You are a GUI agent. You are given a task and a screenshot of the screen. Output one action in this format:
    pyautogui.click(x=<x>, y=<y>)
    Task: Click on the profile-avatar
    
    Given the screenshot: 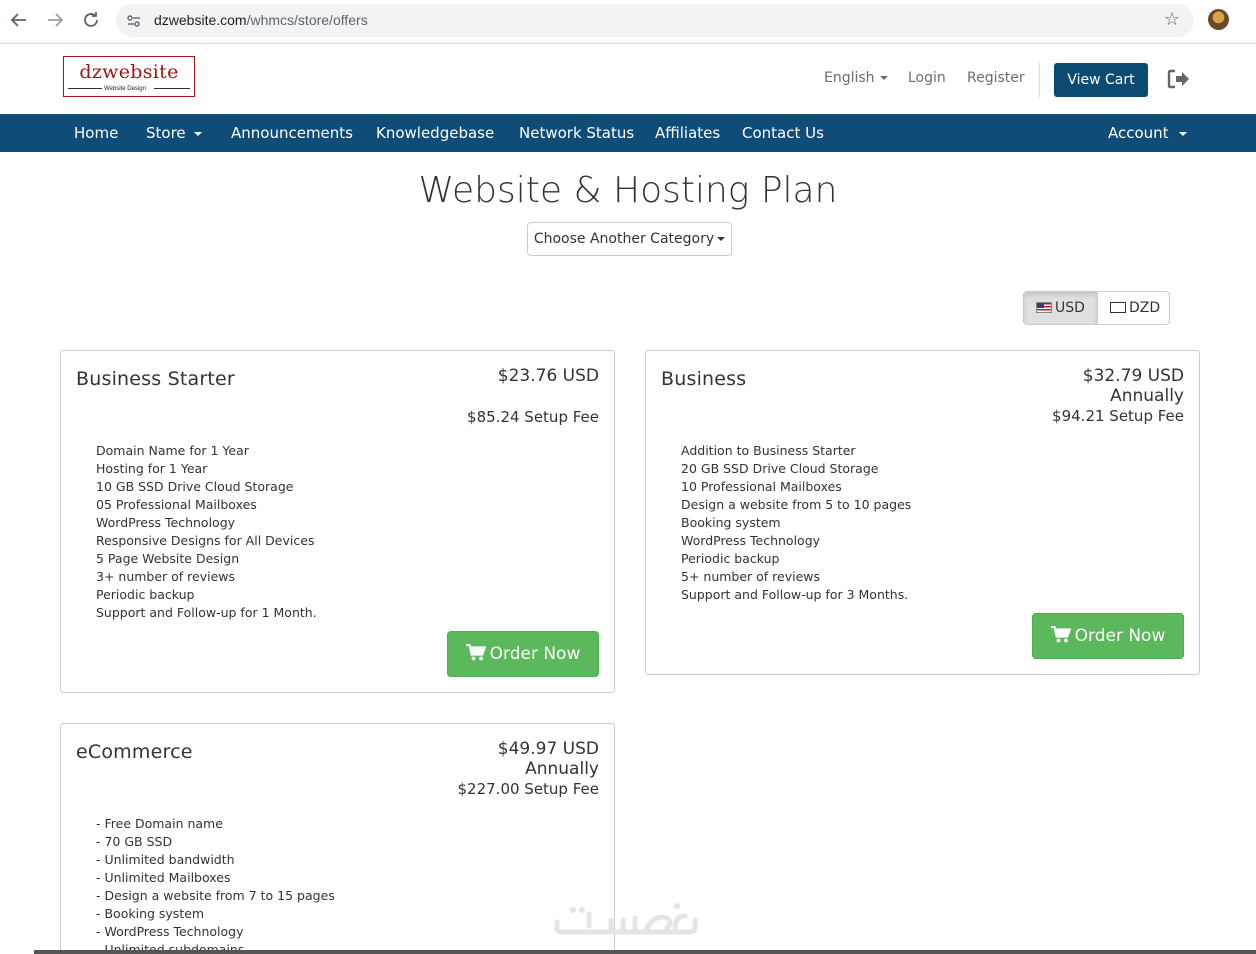 What is the action you would take?
    pyautogui.click(x=1218, y=19)
    